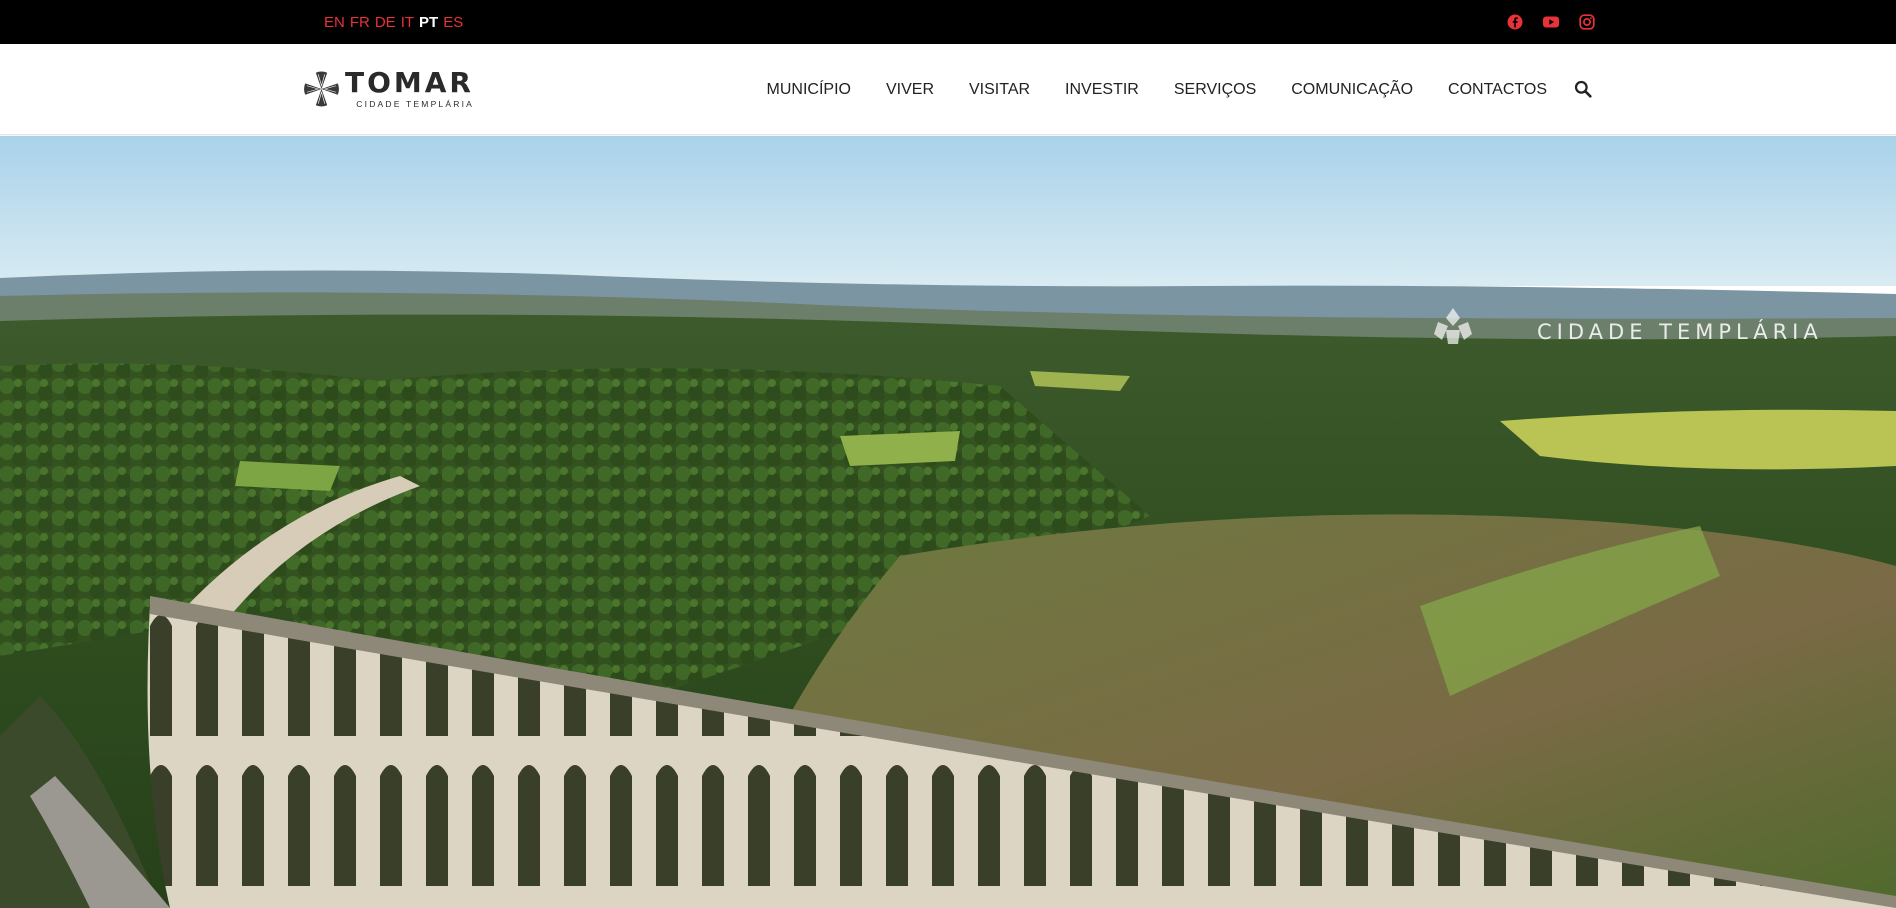 The image size is (1896, 908). Describe the element at coordinates (1680, 332) in the screenshot. I see `watermark-subtitle: CIDADE TEMPLÁRIA` at that location.